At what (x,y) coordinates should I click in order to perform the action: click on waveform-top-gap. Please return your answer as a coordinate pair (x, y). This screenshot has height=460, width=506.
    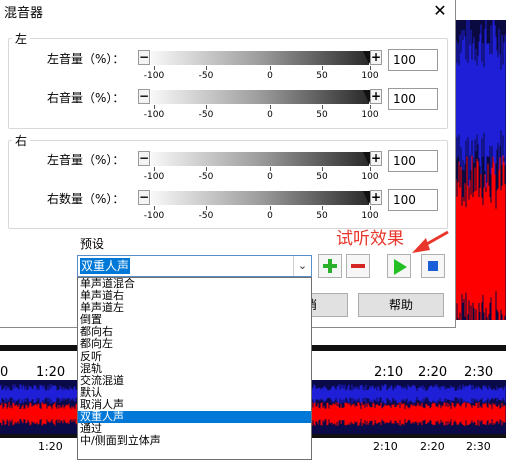
    Looking at the image, I should click on (481, 10).